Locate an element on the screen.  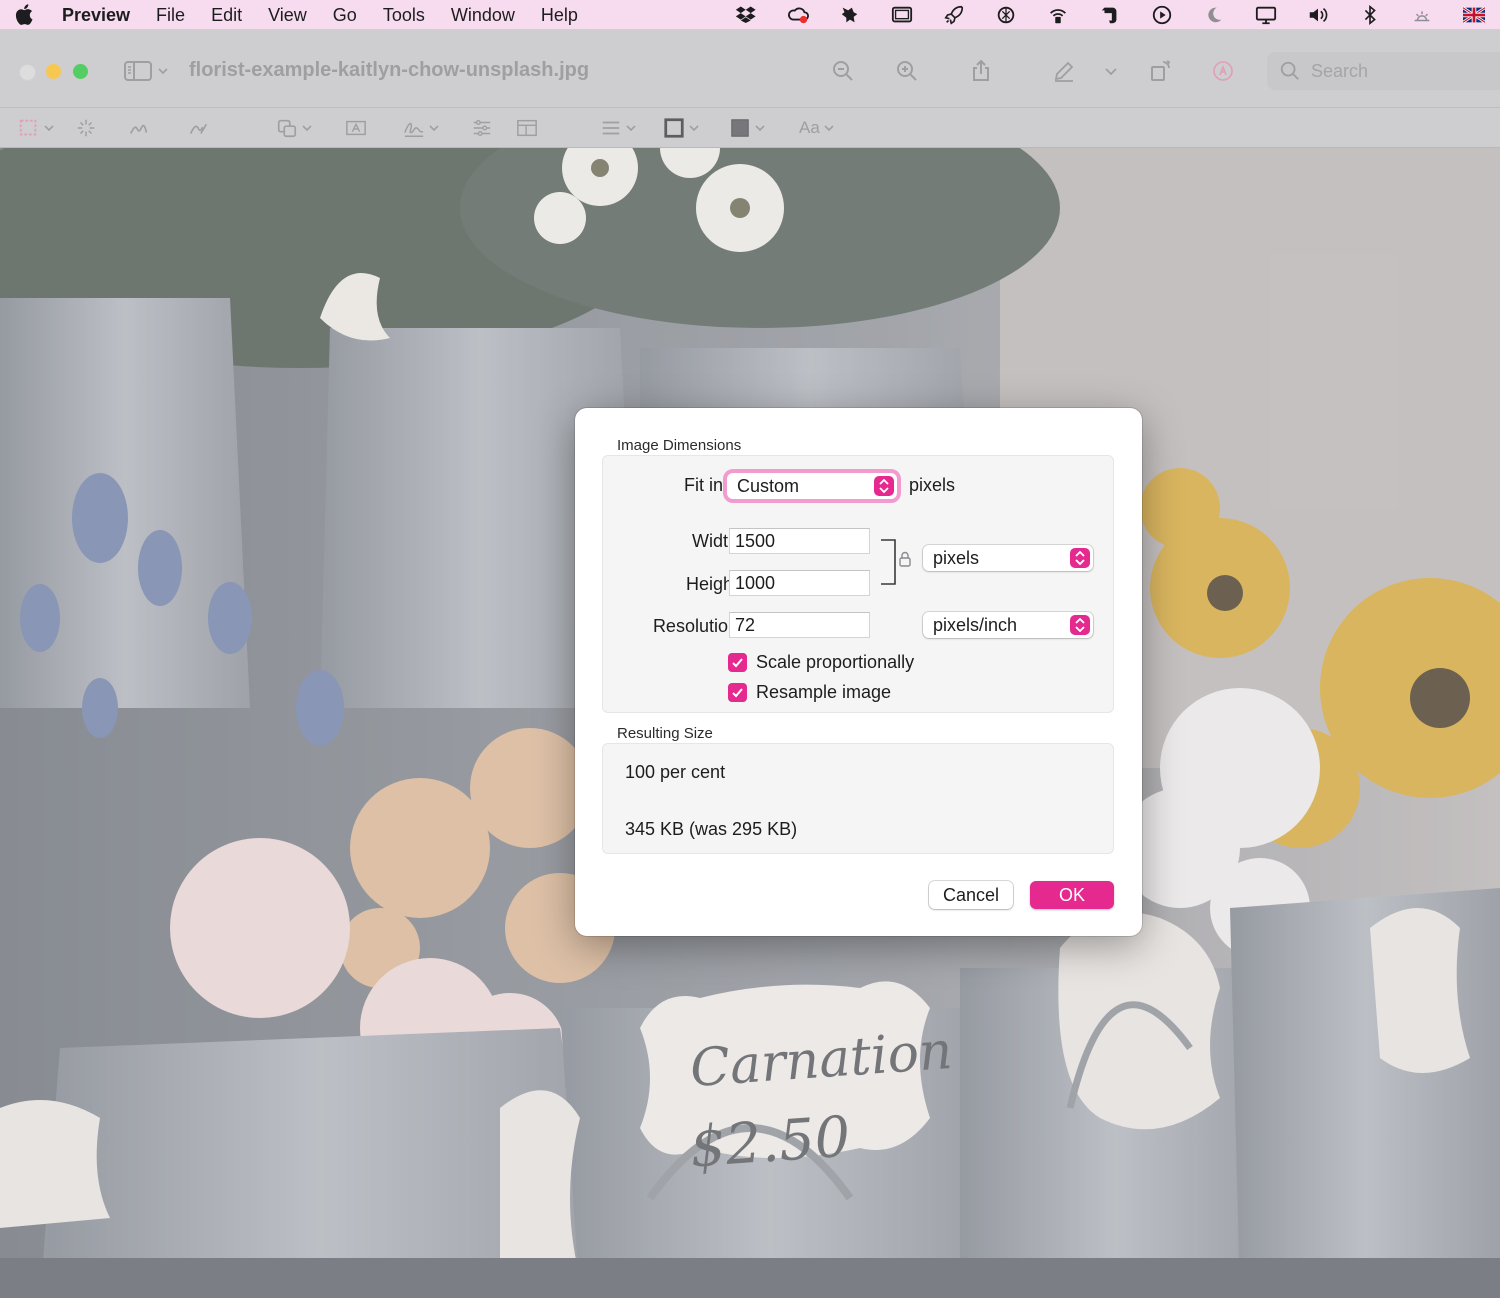
menu-edit: Edit is located at coordinates (226, 15).